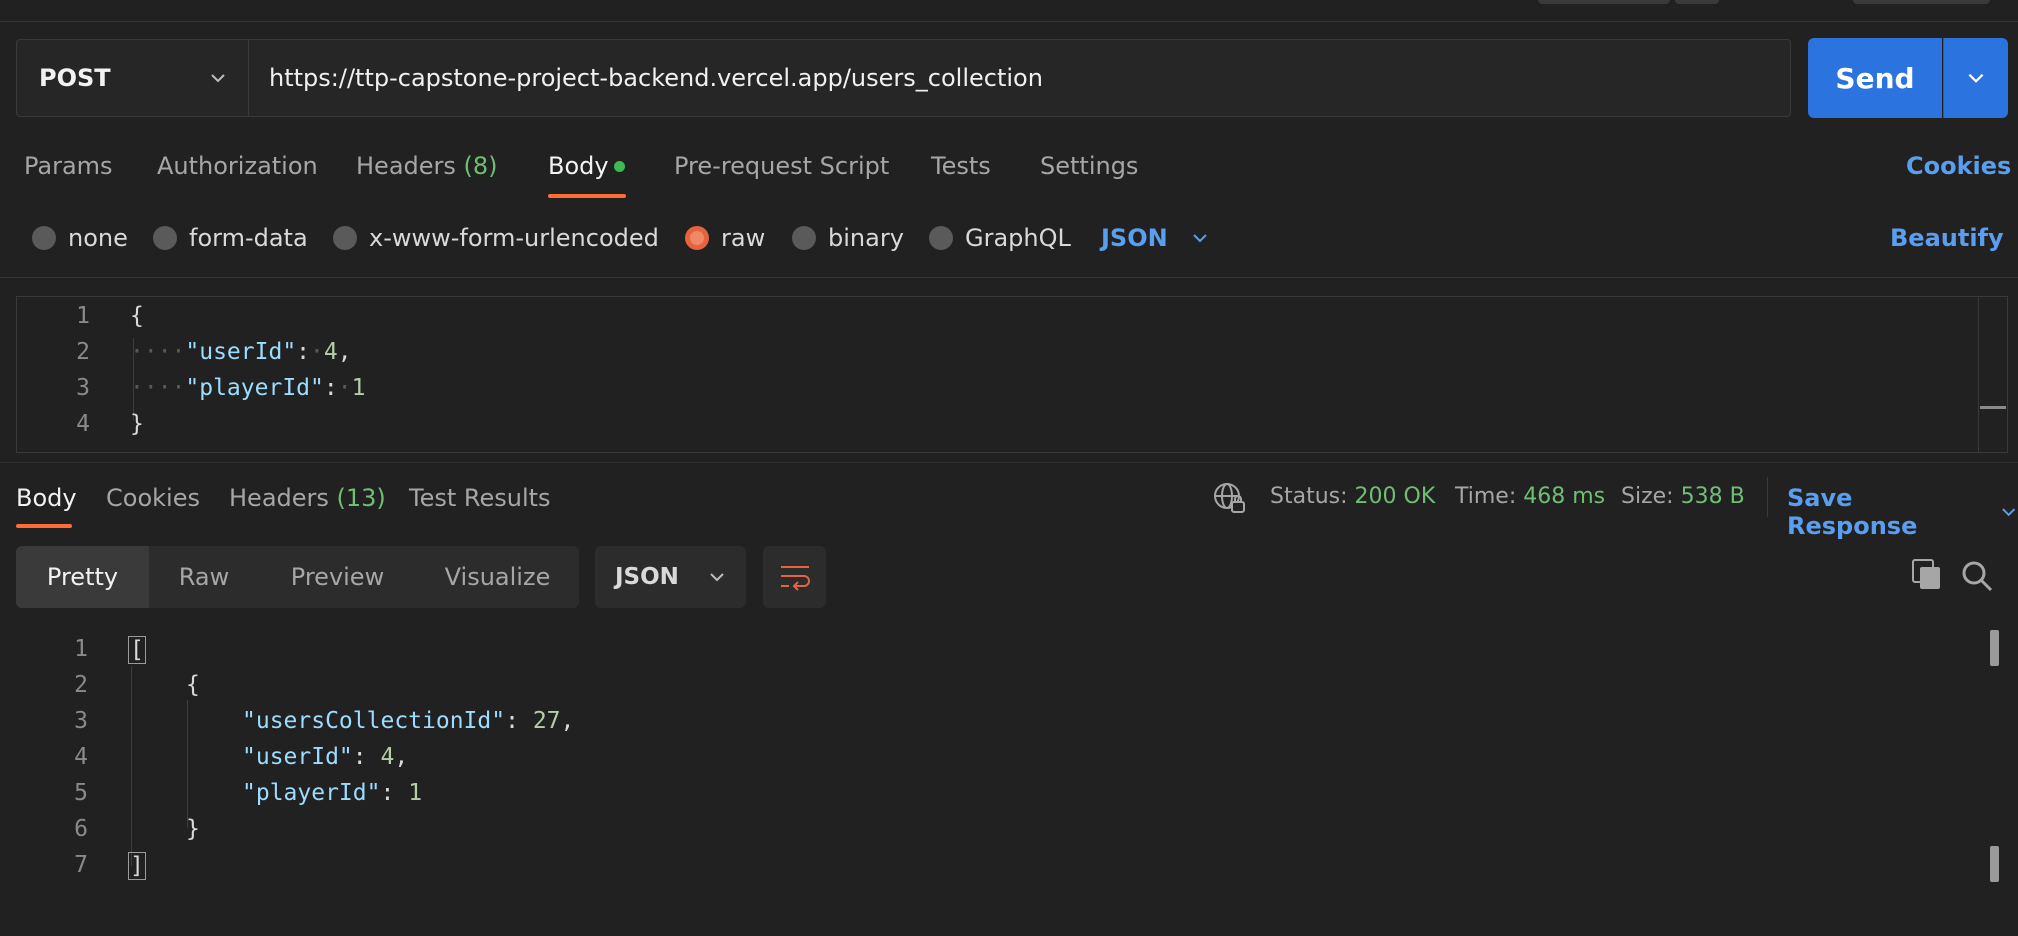 This screenshot has width=2018, height=936. I want to click on tab-label: Authorization, so click(237, 166).